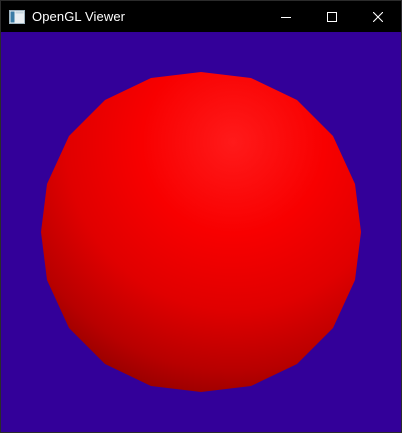  What do you see at coordinates (201, 16) in the screenshot?
I see `title-bar: OpenGL Viewer` at bounding box center [201, 16].